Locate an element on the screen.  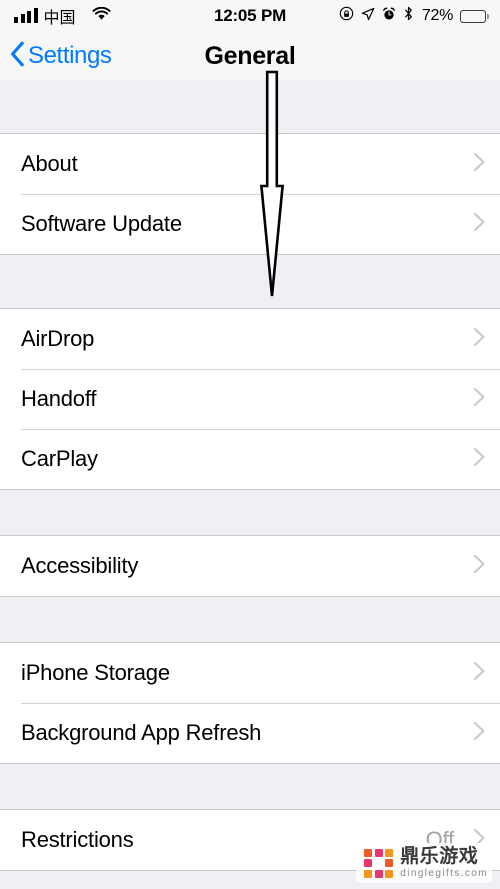
list-item-label: Handoff is located at coordinates (59, 398).